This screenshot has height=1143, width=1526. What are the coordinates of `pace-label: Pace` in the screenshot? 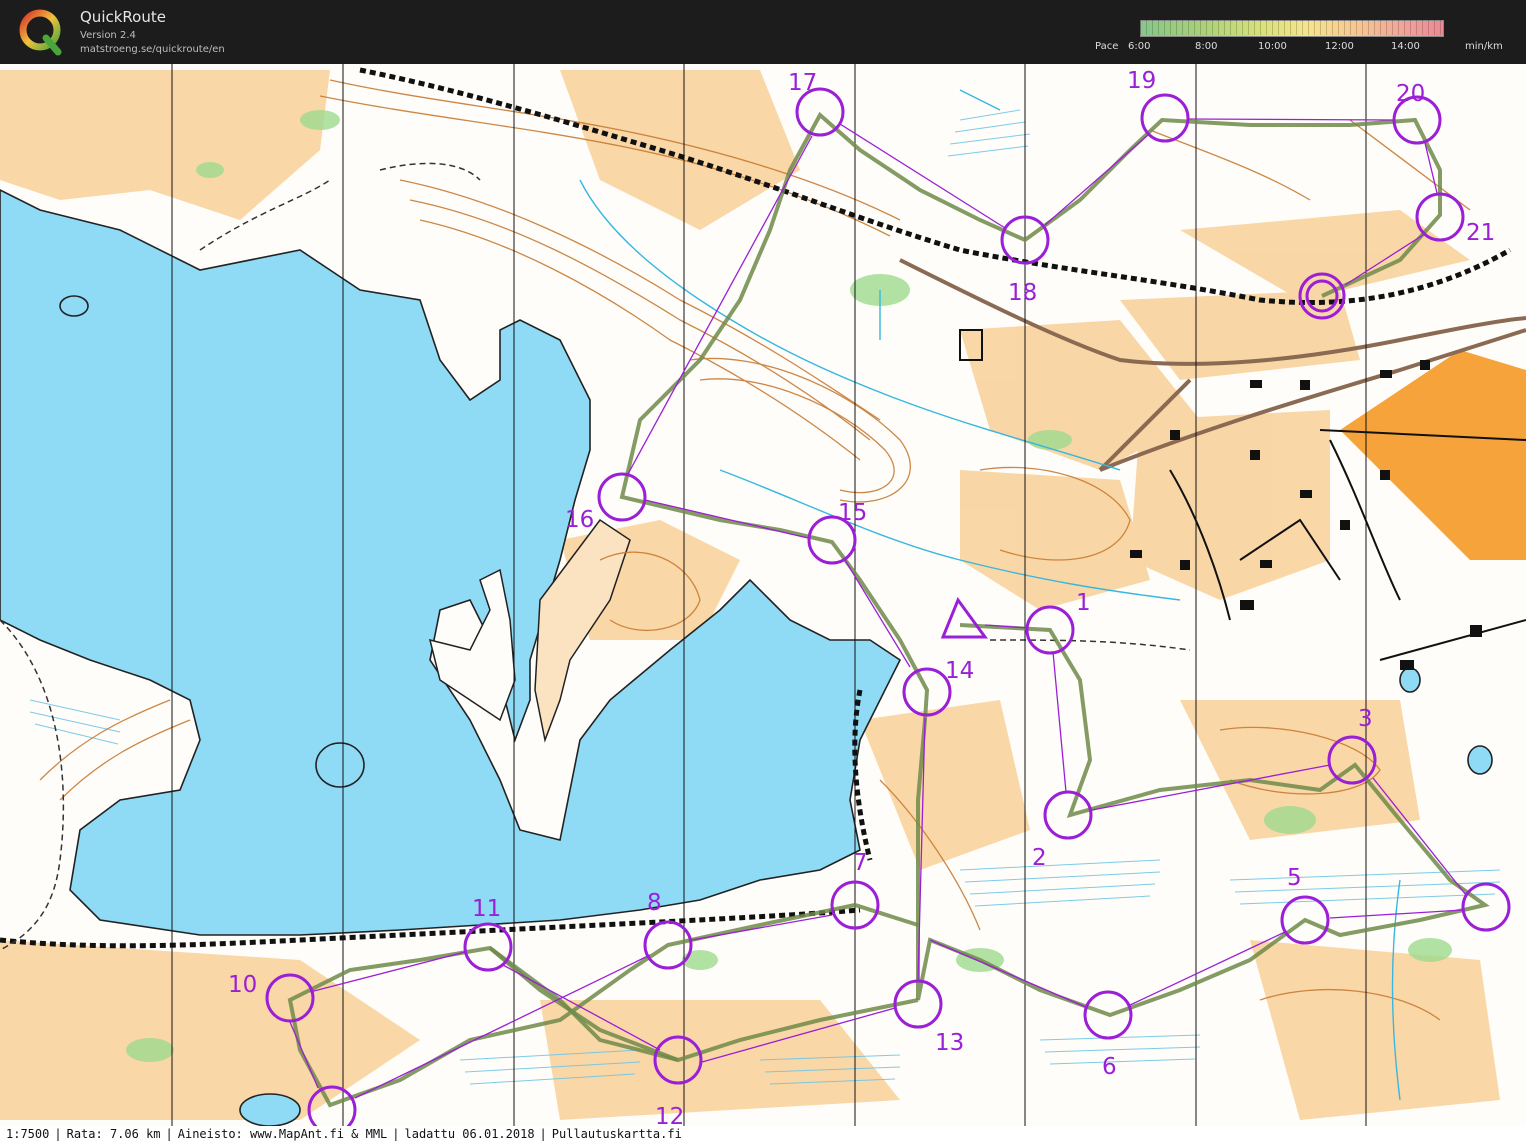 It's located at (1107, 46).